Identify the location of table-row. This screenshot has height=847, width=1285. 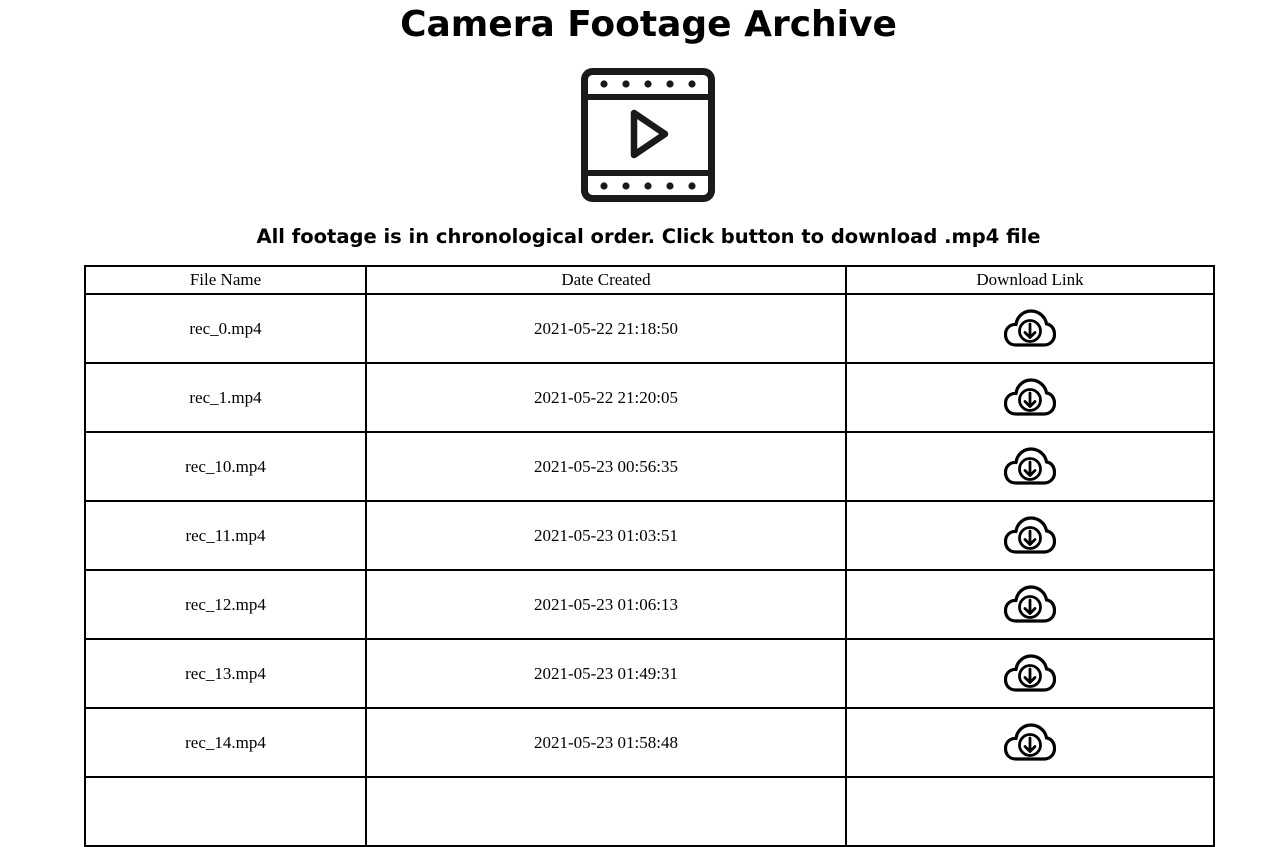
(649, 811).